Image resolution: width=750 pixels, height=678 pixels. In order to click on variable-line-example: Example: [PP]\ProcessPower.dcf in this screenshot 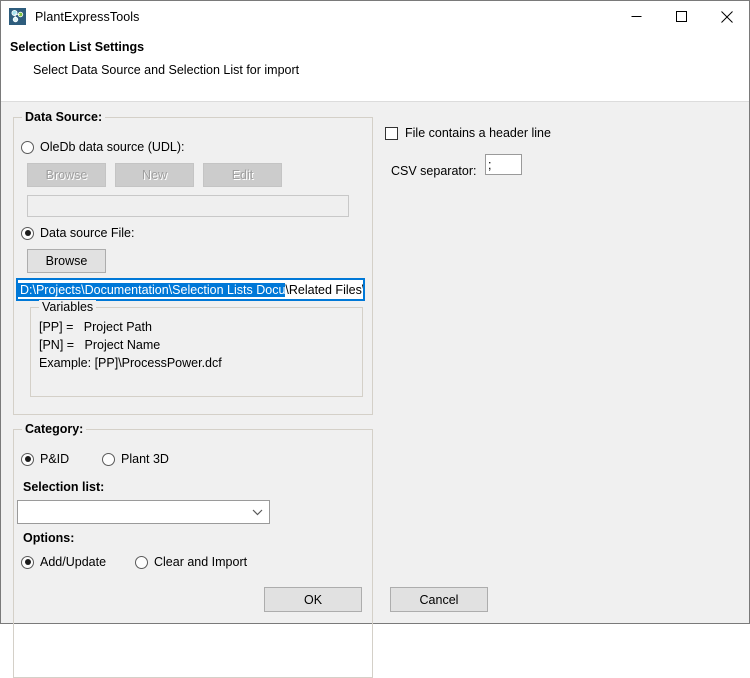, I will do `click(130, 363)`.